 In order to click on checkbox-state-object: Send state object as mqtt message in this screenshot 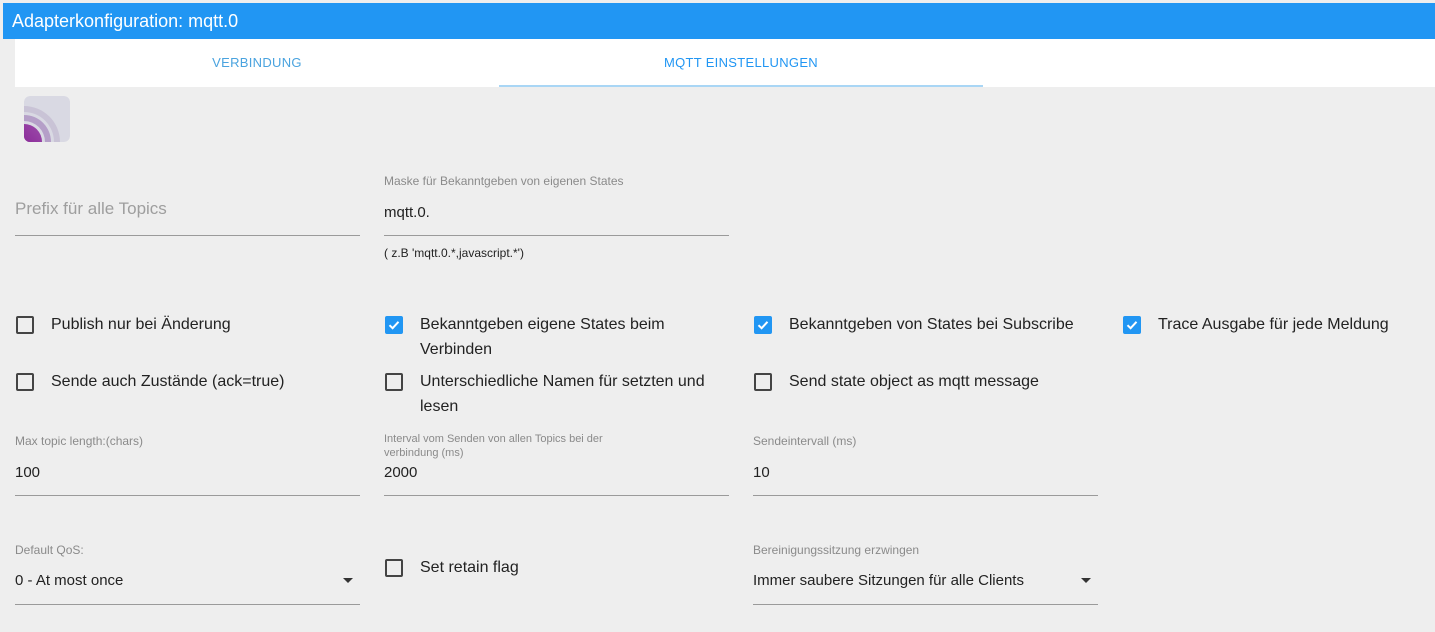, I will do `click(929, 383)`.